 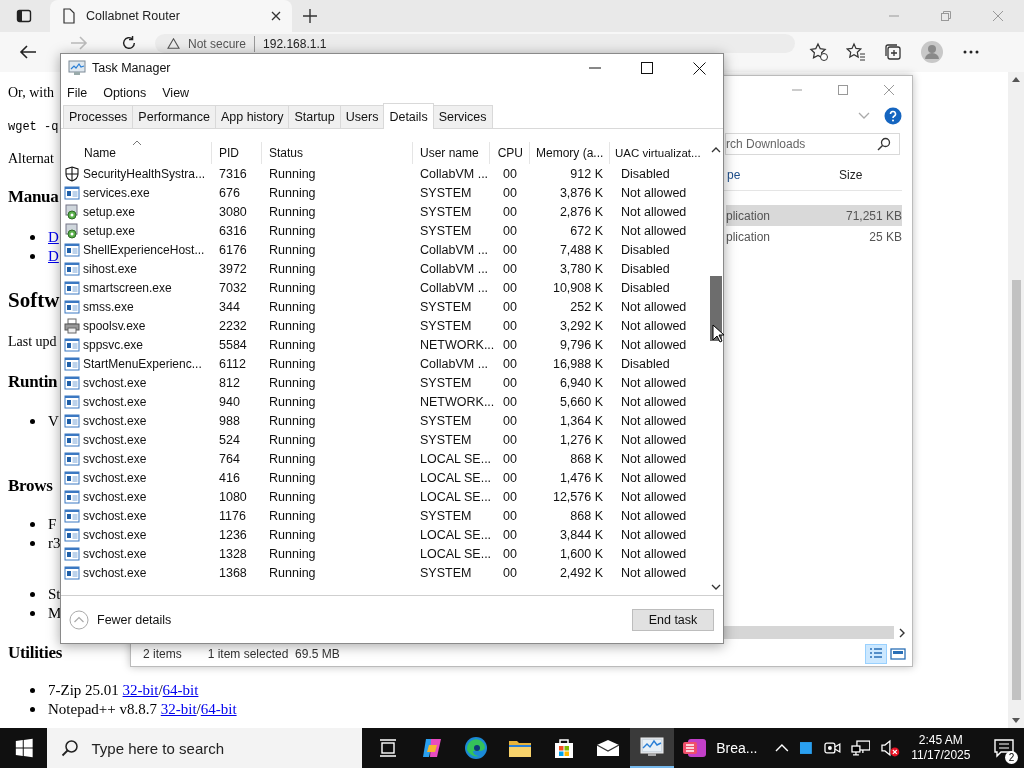 What do you see at coordinates (475, 43) in the screenshot?
I see `address-bar: Not secure 192.168.1.1` at bounding box center [475, 43].